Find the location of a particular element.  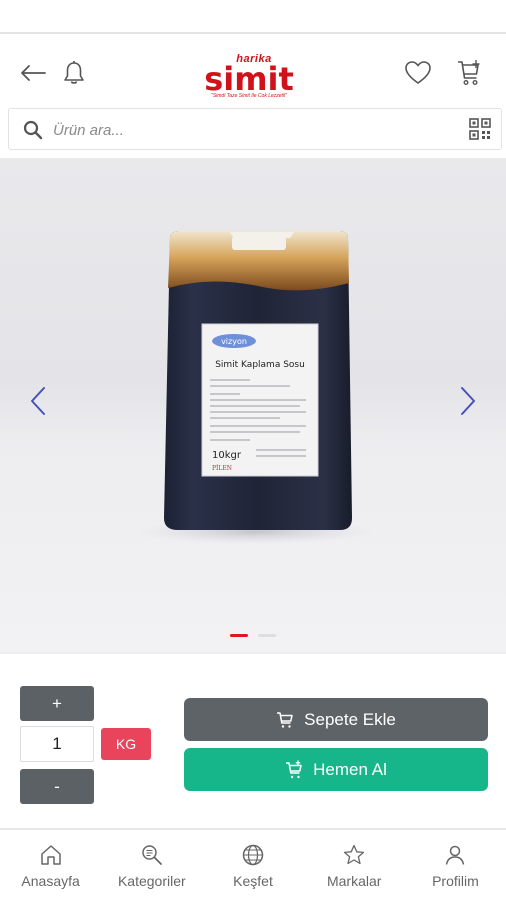

nav-item-profile: Profilim is located at coordinates (455, 865).